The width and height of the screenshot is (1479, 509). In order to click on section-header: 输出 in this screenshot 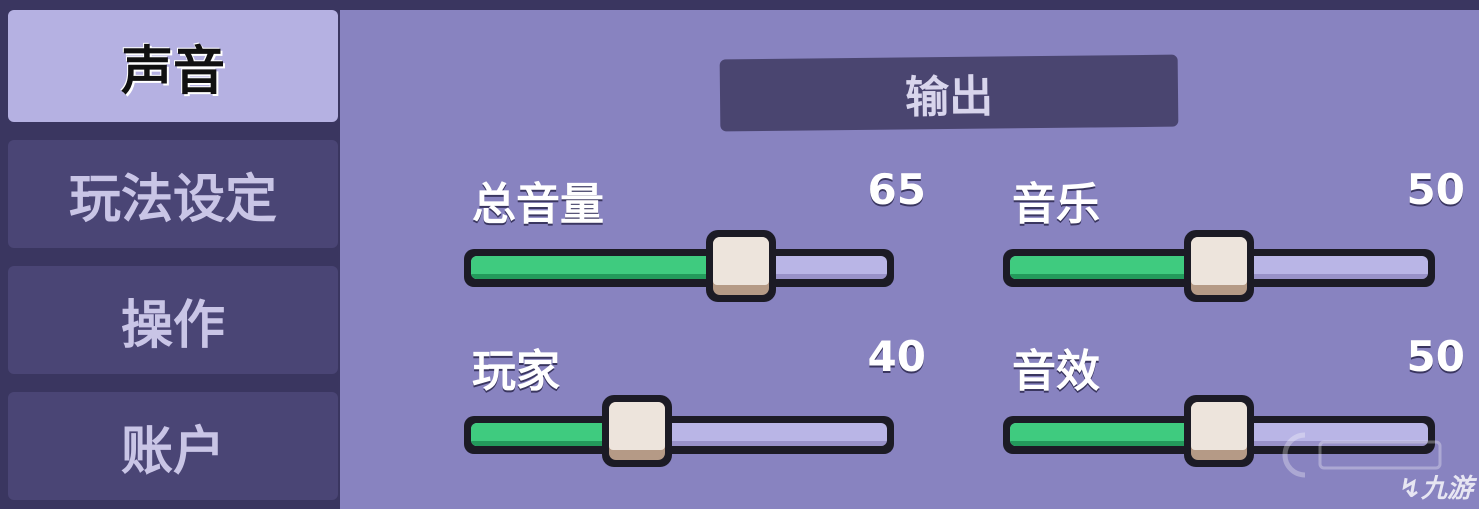, I will do `click(949, 93)`.